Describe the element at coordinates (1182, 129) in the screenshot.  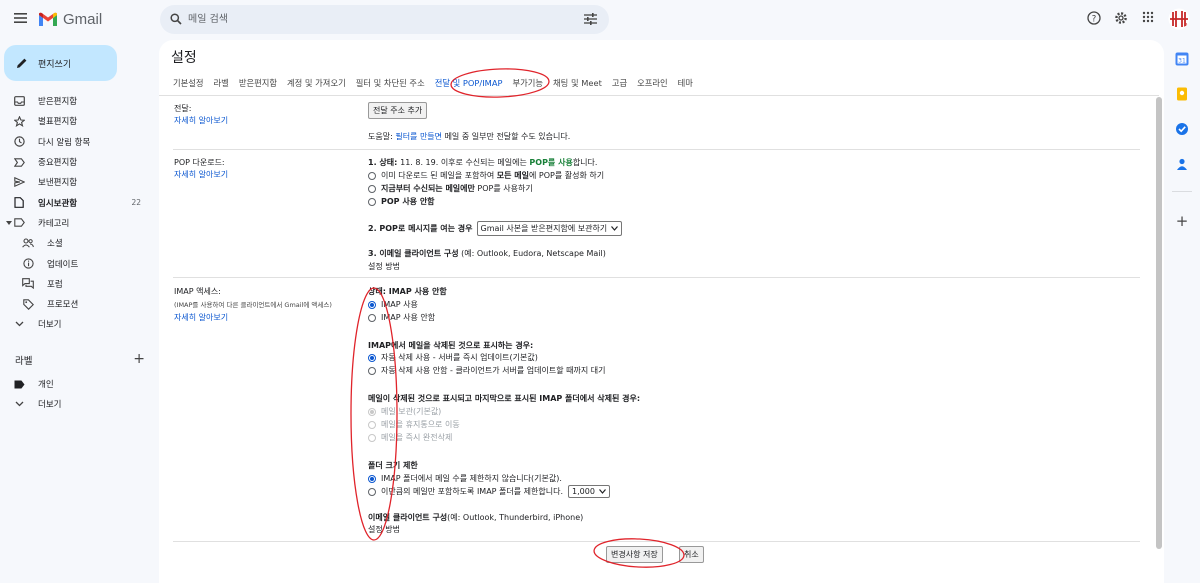
I see `tasks-icon` at that location.